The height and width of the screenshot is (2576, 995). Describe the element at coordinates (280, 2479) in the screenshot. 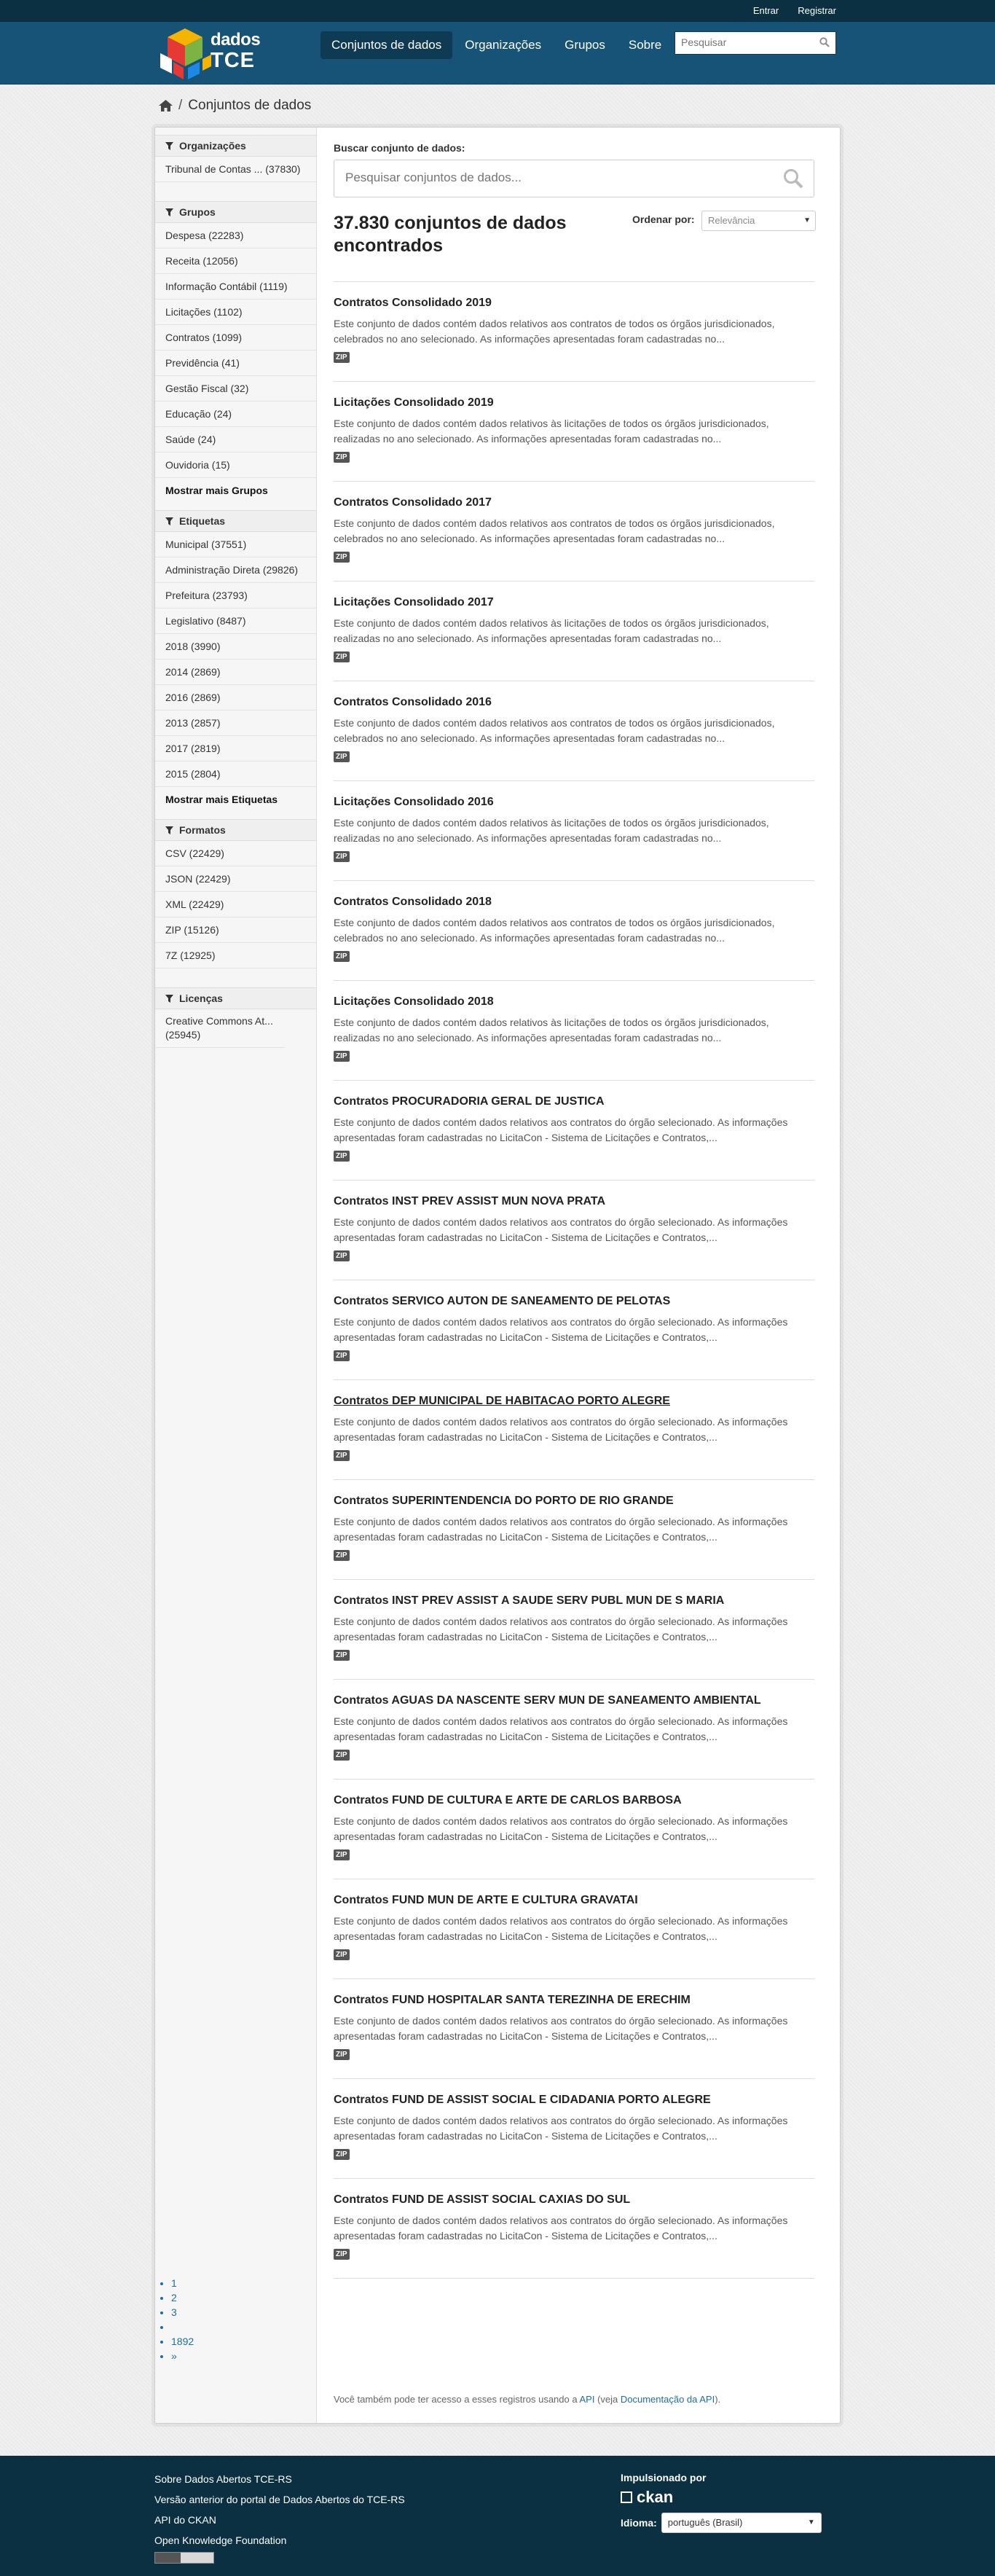

I see `footer-link-about: Sobre Dados Abertos TCE-RS` at that location.